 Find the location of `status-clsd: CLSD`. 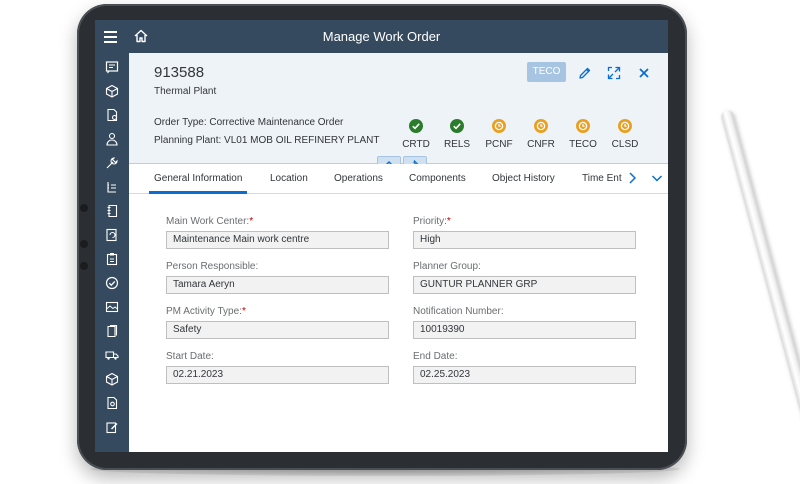

status-clsd: CLSD is located at coordinates (625, 134).